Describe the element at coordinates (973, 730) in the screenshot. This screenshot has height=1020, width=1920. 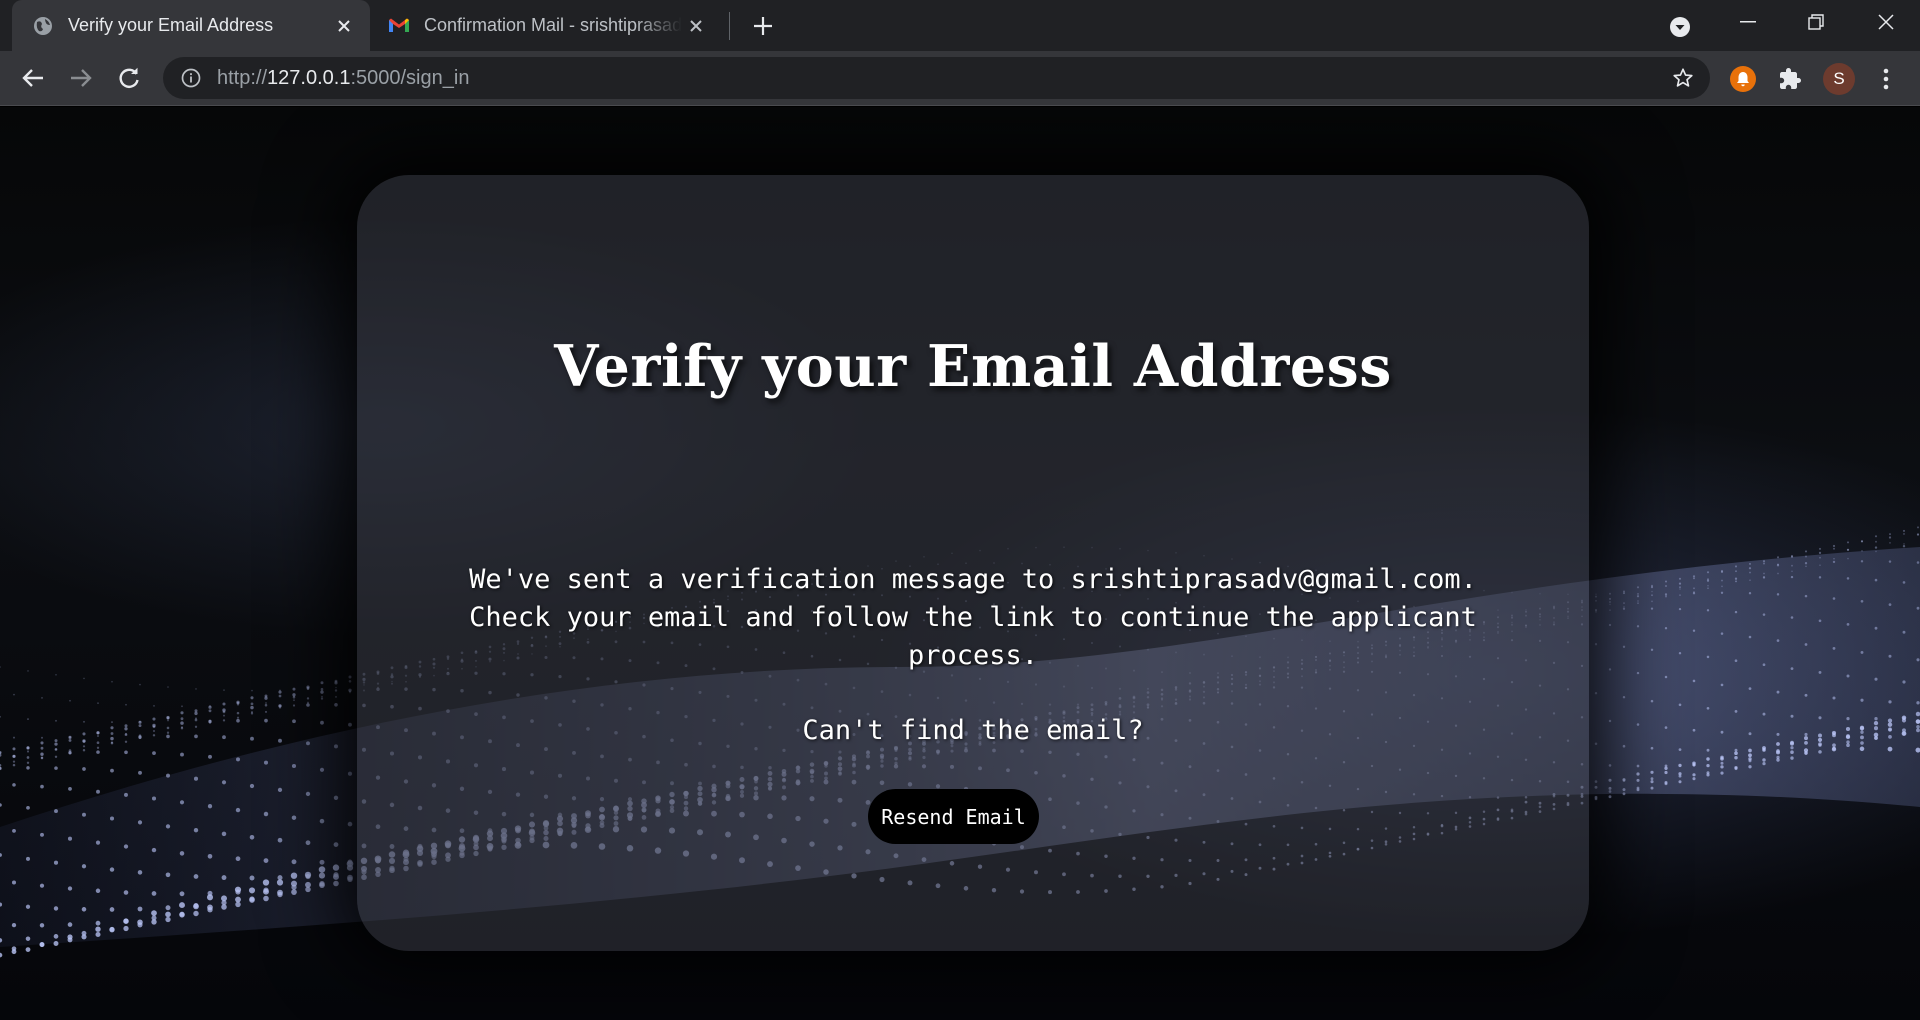
I see `cant-find-email-text: Can't find the email?` at that location.